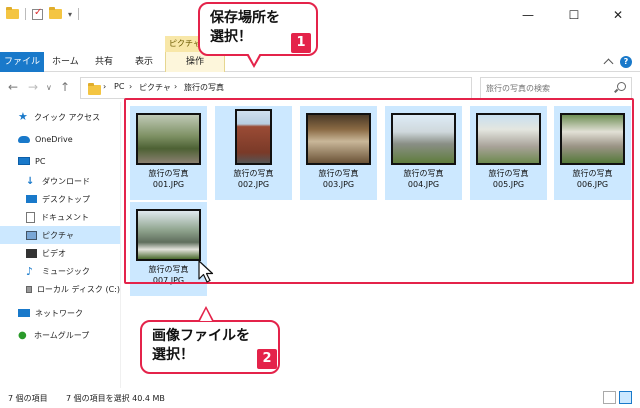  What do you see at coordinates (204, 87) in the screenshot?
I see `breadcrumb-travel-photos: 旅行の写真` at bounding box center [204, 87].